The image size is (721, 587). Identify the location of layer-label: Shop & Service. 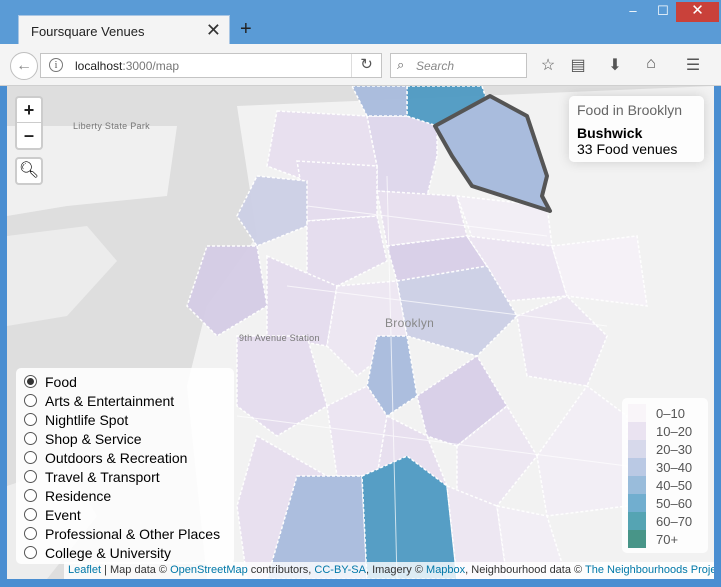
(93, 438).